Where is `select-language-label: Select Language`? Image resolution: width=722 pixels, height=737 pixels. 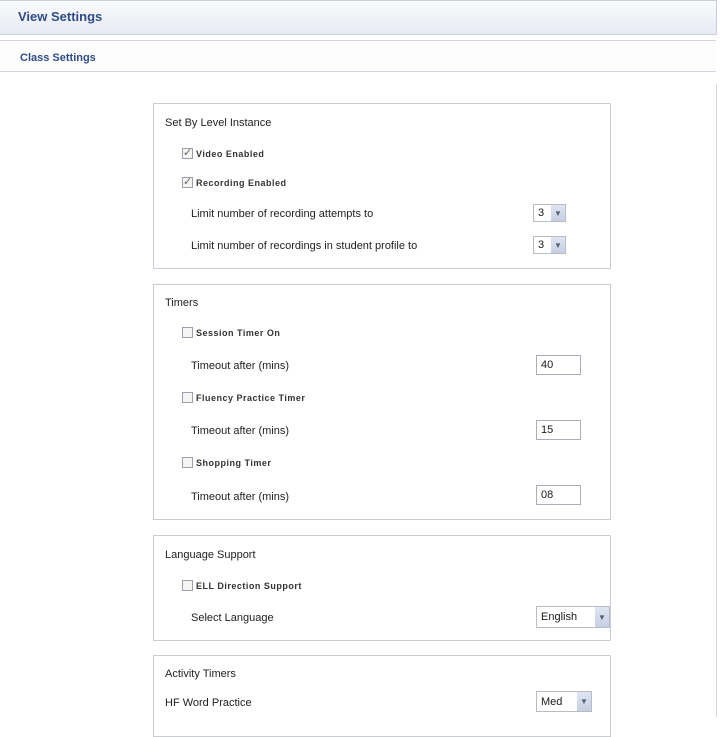
select-language-label: Select Language is located at coordinates (232, 618).